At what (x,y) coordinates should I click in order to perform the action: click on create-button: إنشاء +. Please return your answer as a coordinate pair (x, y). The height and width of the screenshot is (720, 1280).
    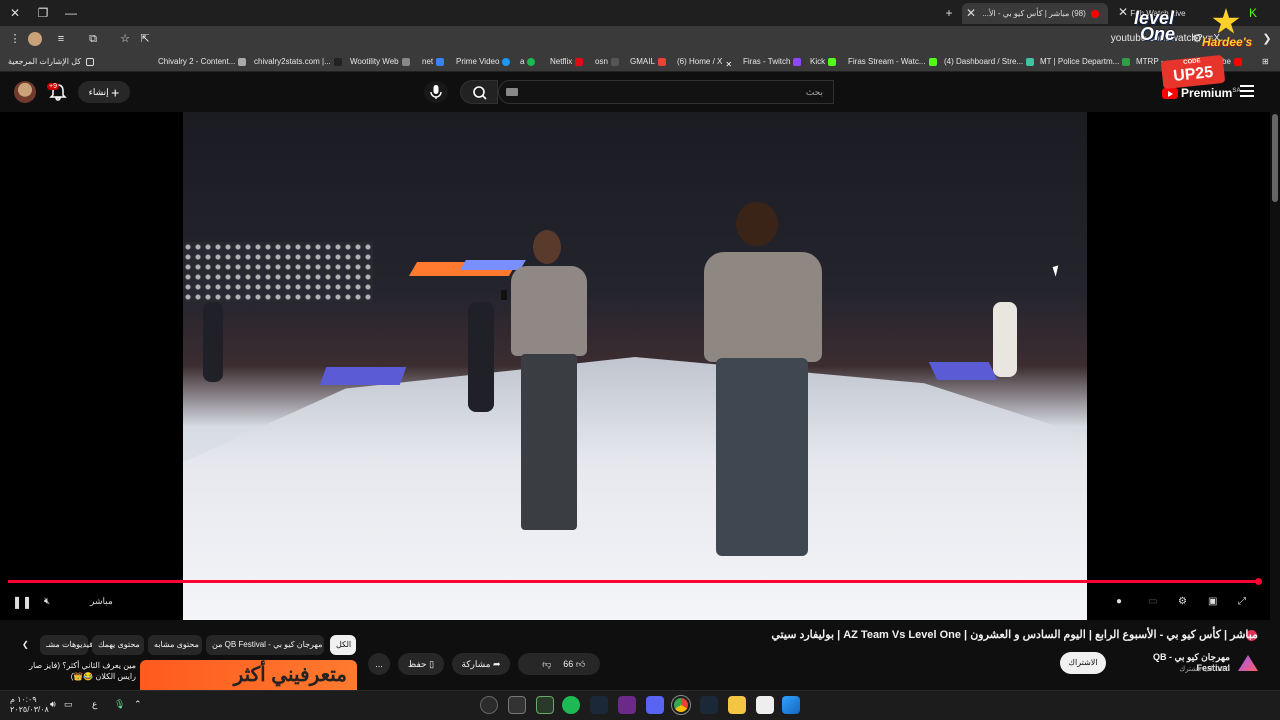
    Looking at the image, I should click on (104, 92).